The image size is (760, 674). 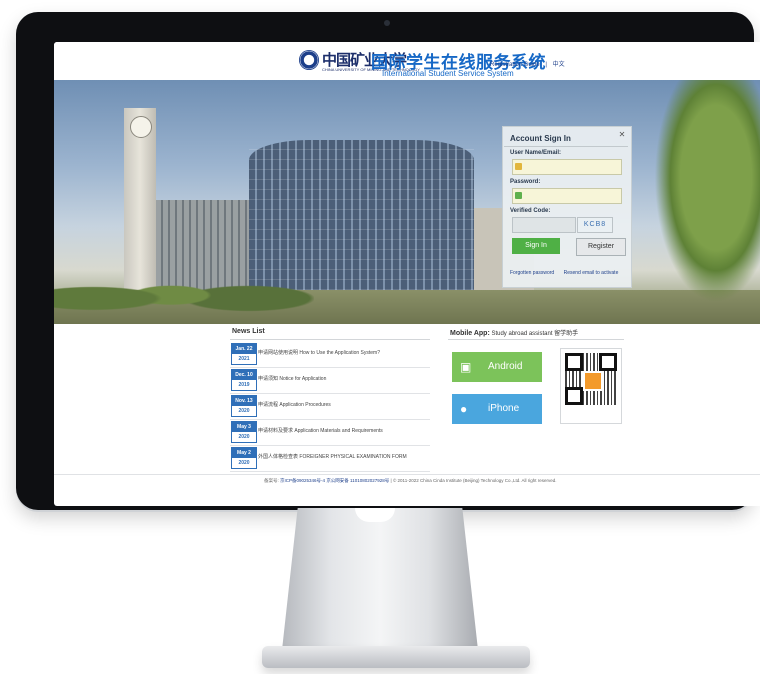 What do you see at coordinates (407, 474) in the screenshot?
I see `footer-divider` at bounding box center [407, 474].